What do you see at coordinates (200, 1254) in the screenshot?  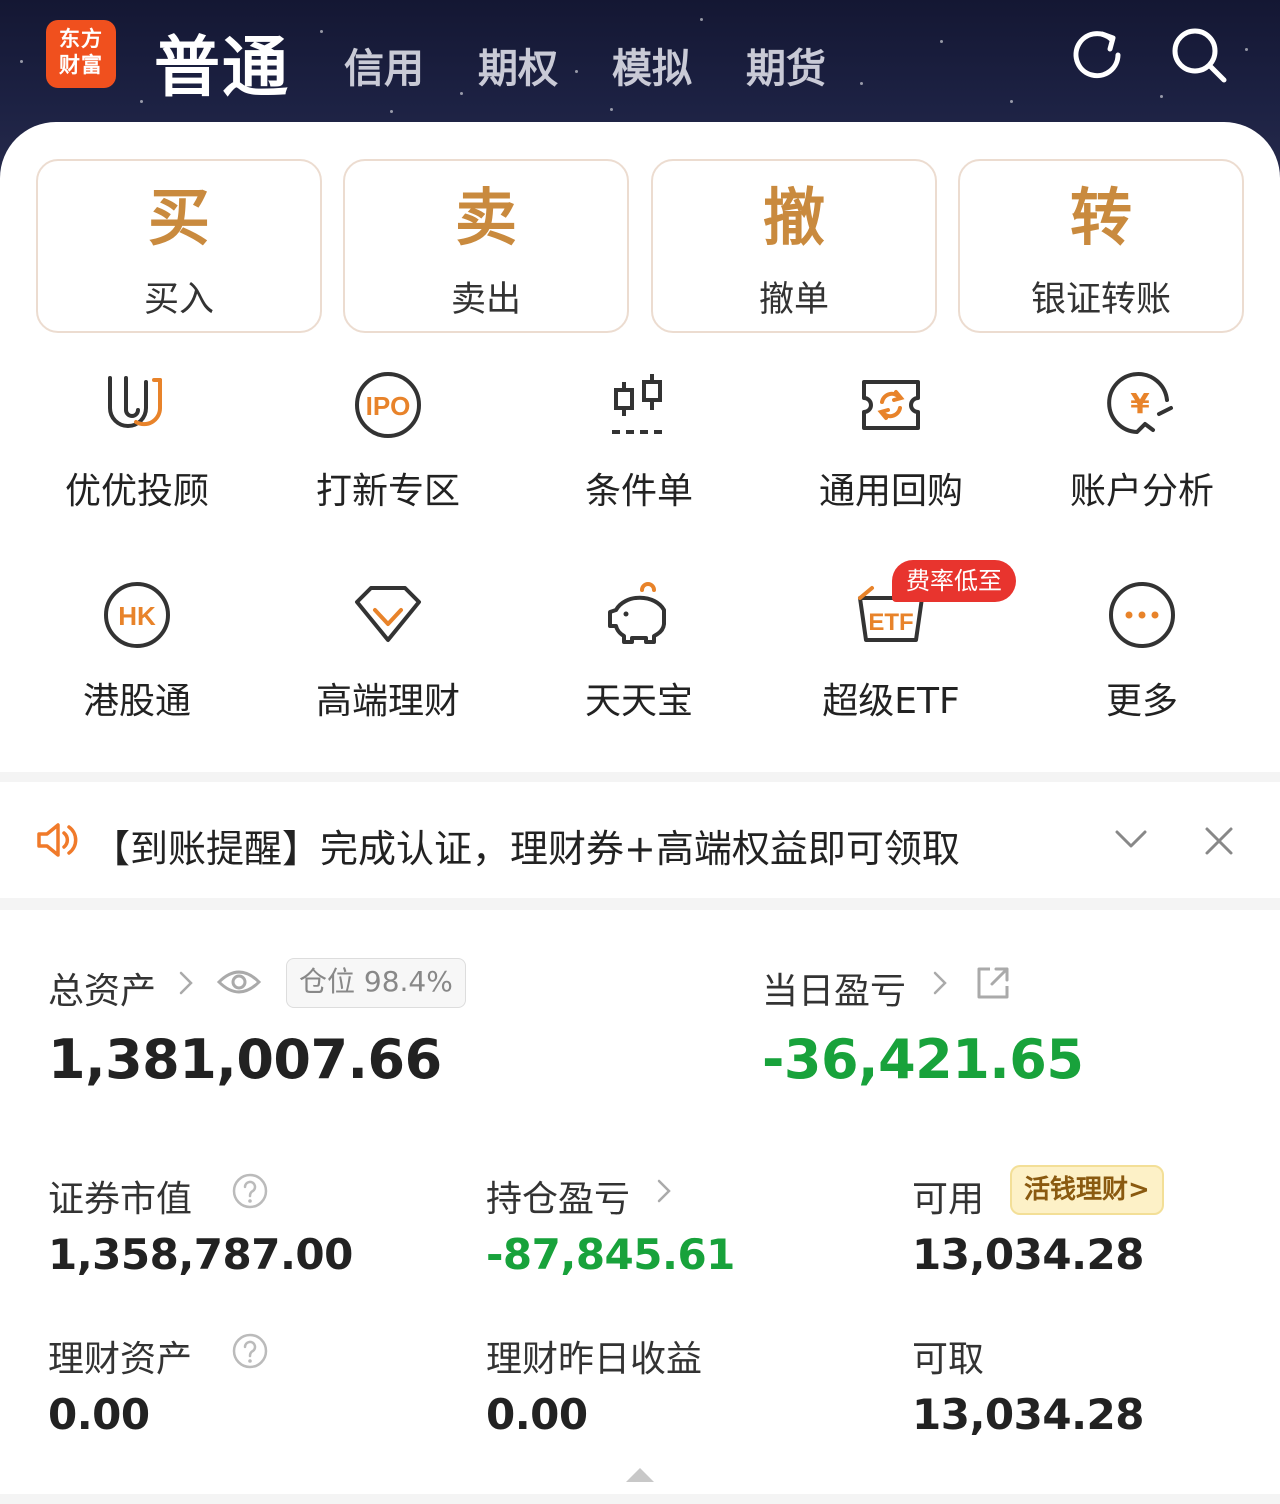 I see `market-value-value: 1,358,787.00` at bounding box center [200, 1254].